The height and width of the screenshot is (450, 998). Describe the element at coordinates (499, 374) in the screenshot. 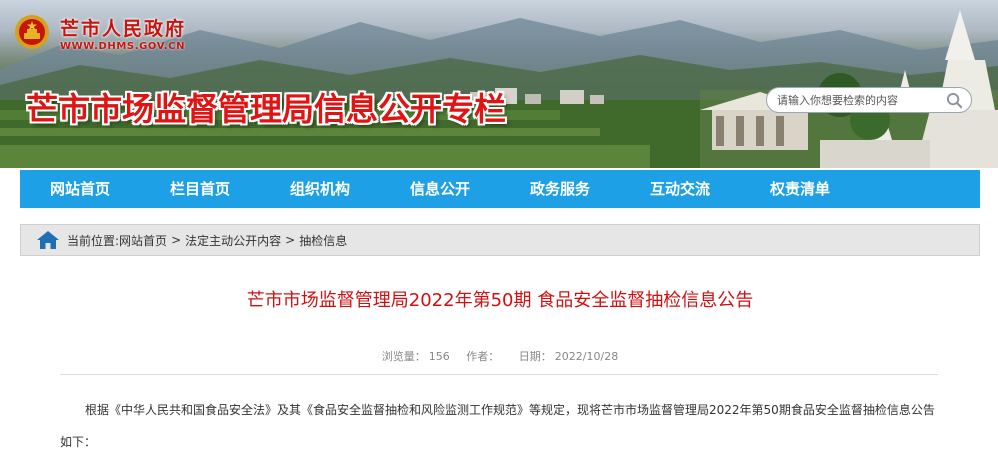

I see `meta-divider` at that location.